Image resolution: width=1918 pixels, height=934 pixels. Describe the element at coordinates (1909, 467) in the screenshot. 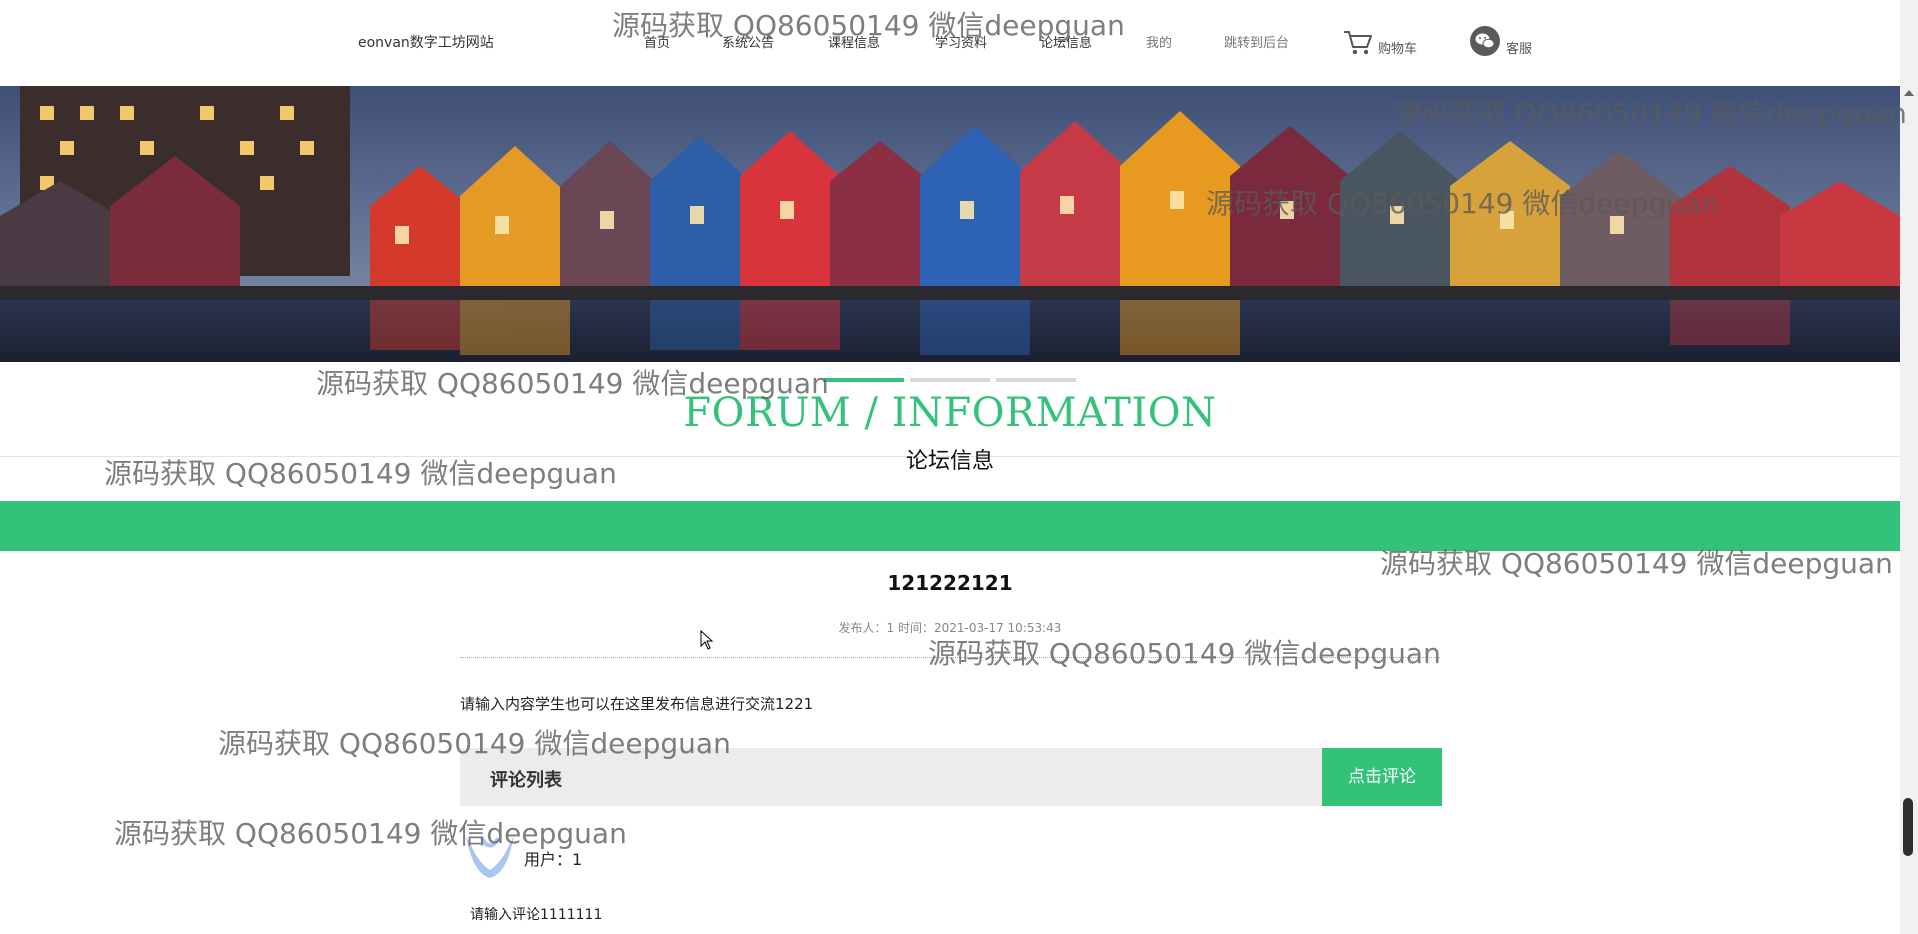

I see `page-scrollbar` at that location.